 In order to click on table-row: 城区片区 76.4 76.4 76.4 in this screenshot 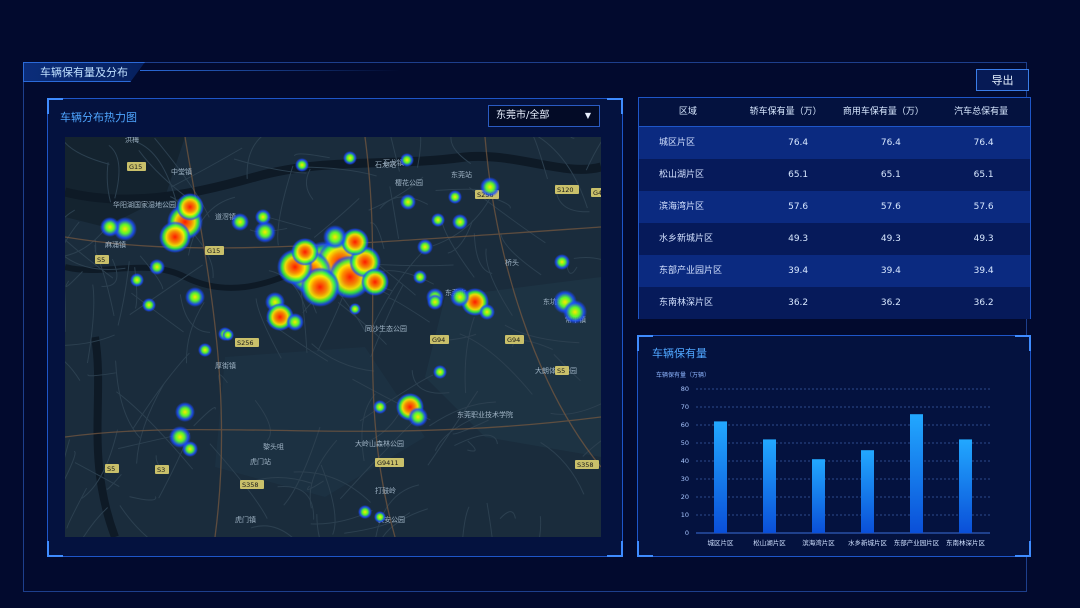, I will do `click(834, 143)`.